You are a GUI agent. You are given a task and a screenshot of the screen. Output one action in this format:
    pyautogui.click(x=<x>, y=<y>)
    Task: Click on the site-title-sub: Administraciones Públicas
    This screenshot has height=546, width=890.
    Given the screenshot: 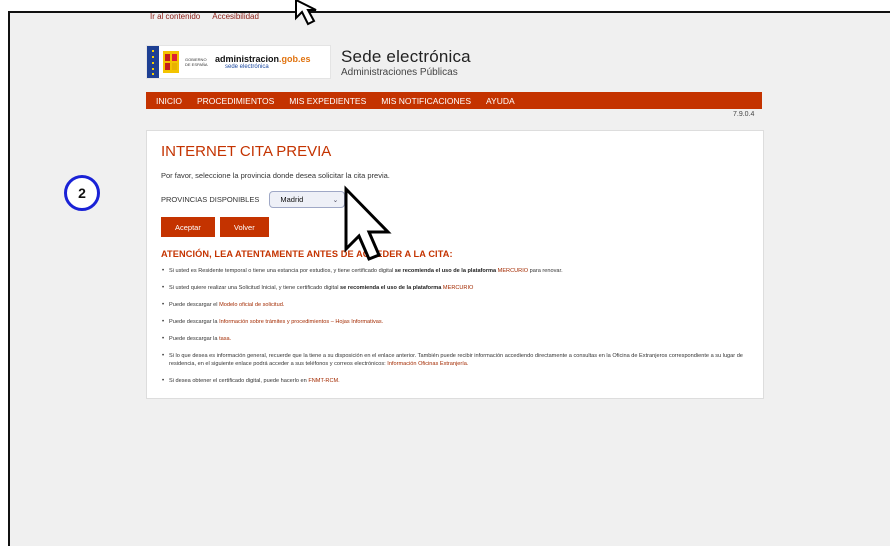 What is the action you would take?
    pyautogui.click(x=399, y=72)
    